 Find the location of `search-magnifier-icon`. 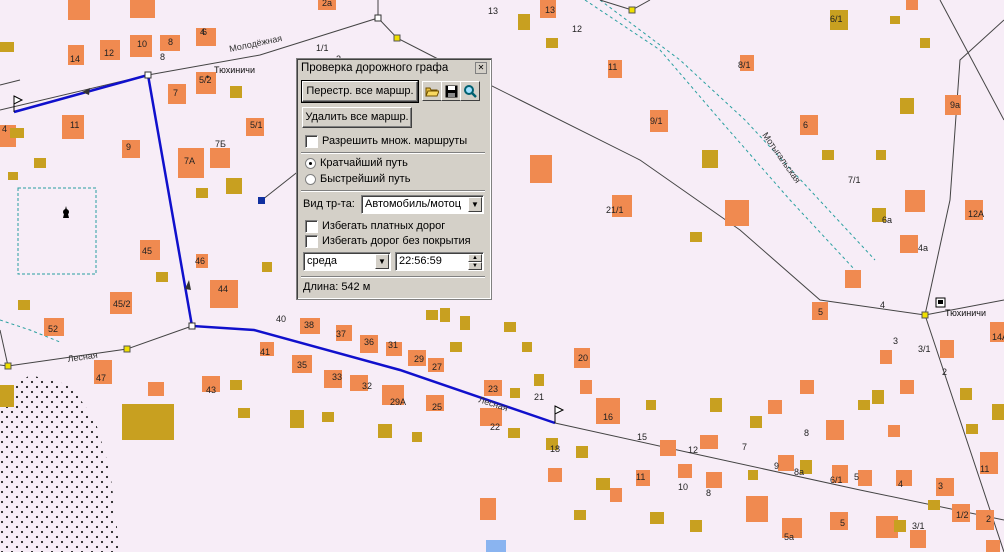

search-magnifier-icon is located at coordinates (470, 91).